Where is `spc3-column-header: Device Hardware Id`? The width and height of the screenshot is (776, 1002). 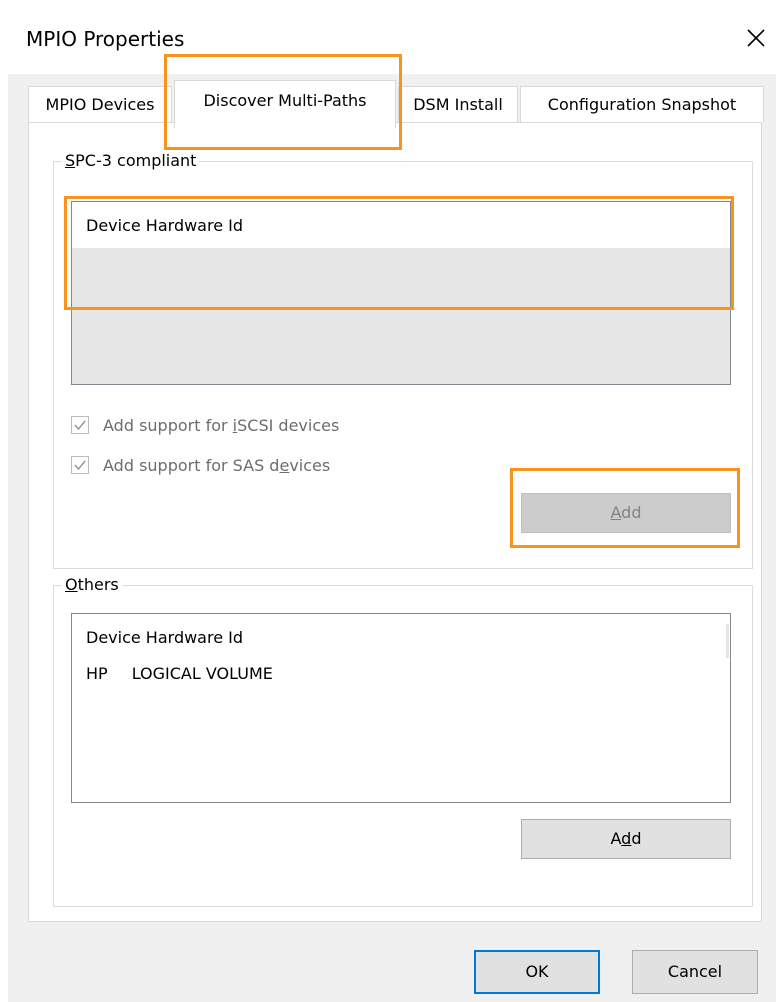 spc3-column-header: Device Hardware Id is located at coordinates (164, 226).